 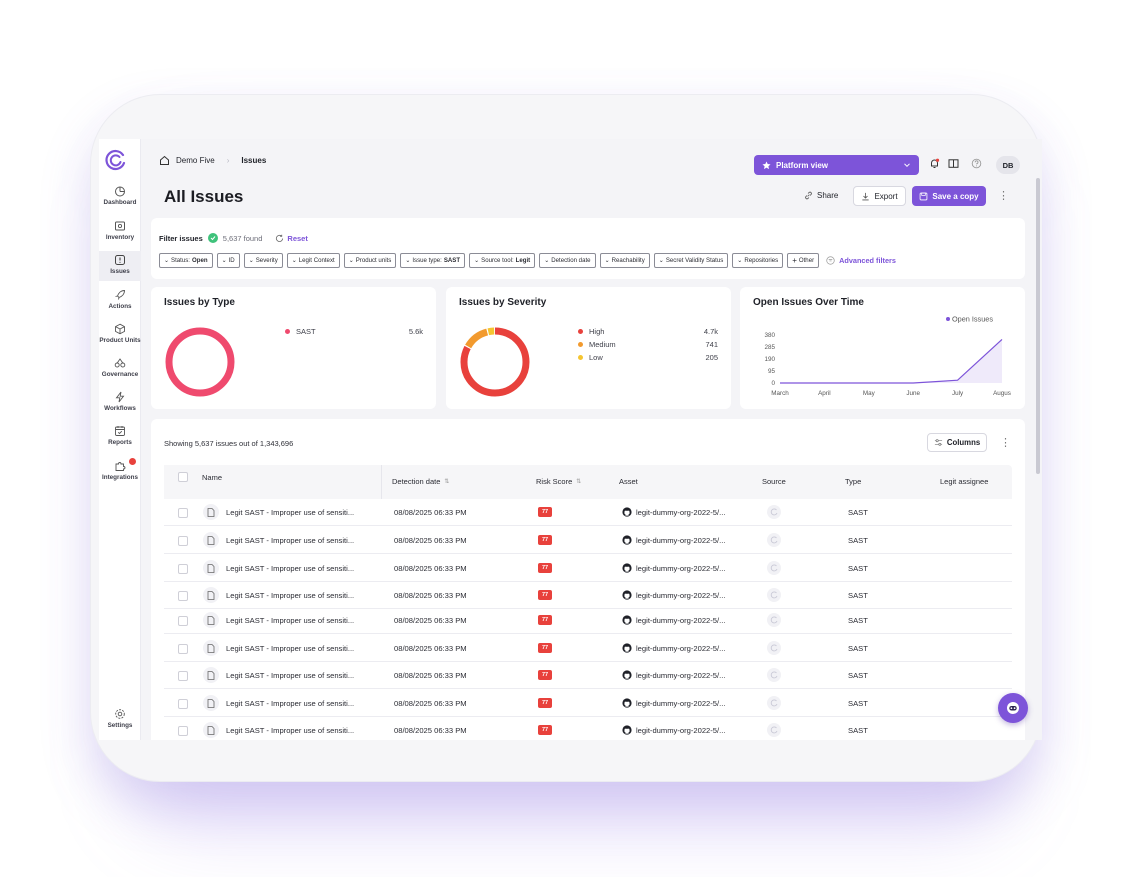 What do you see at coordinates (263, 260) in the screenshot?
I see `filter-chip-severity: ⌄Severity` at bounding box center [263, 260].